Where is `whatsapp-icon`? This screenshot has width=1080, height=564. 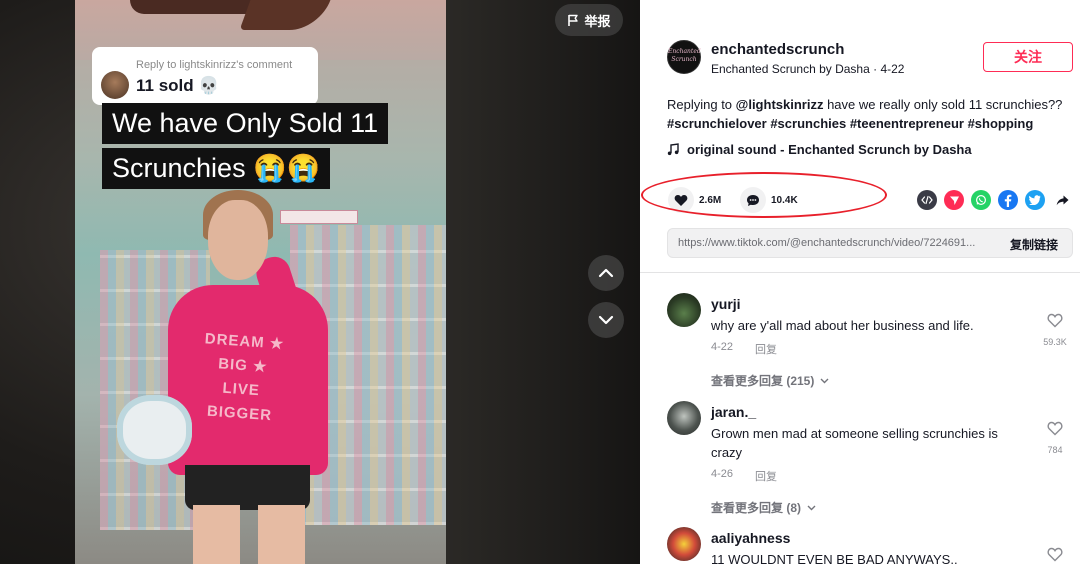
whatsapp-icon is located at coordinates (981, 200).